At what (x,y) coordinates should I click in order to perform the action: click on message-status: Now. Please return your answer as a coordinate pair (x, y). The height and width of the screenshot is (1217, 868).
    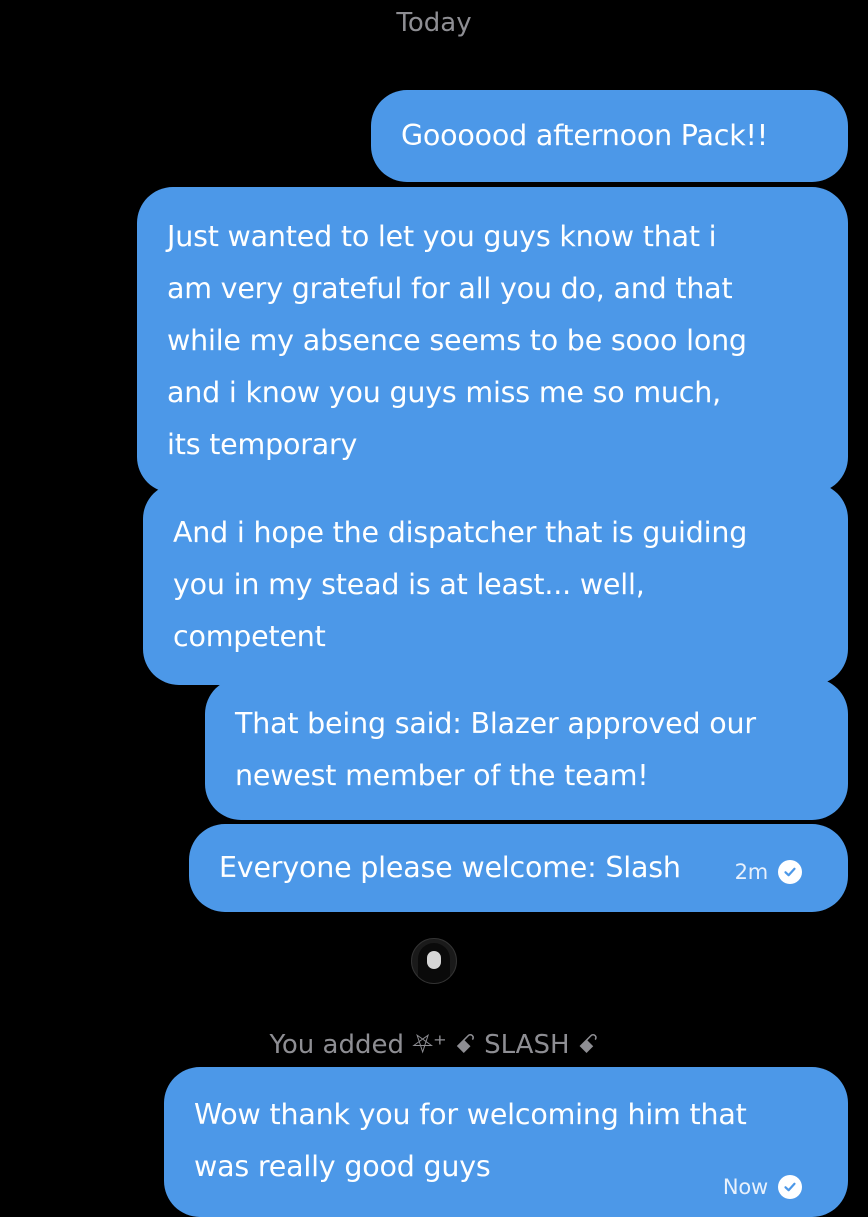
    Looking at the image, I should click on (762, 1187).